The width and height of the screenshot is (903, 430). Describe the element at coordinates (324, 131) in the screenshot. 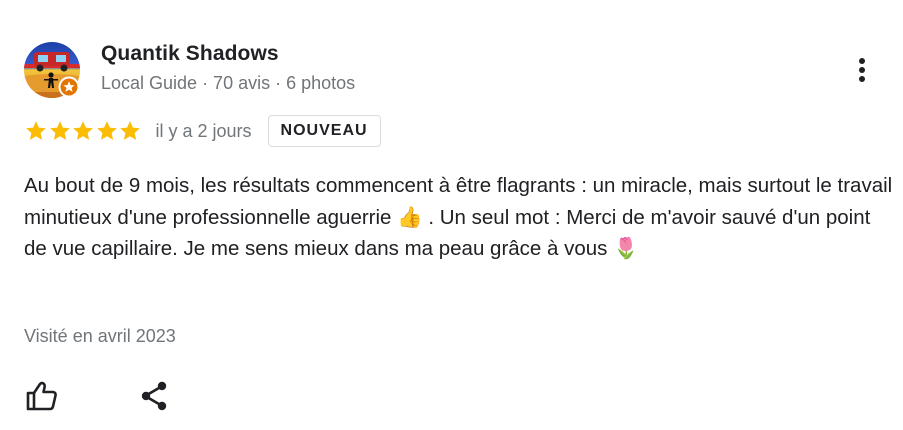

I see `new-badge: NOUVEAU` at that location.